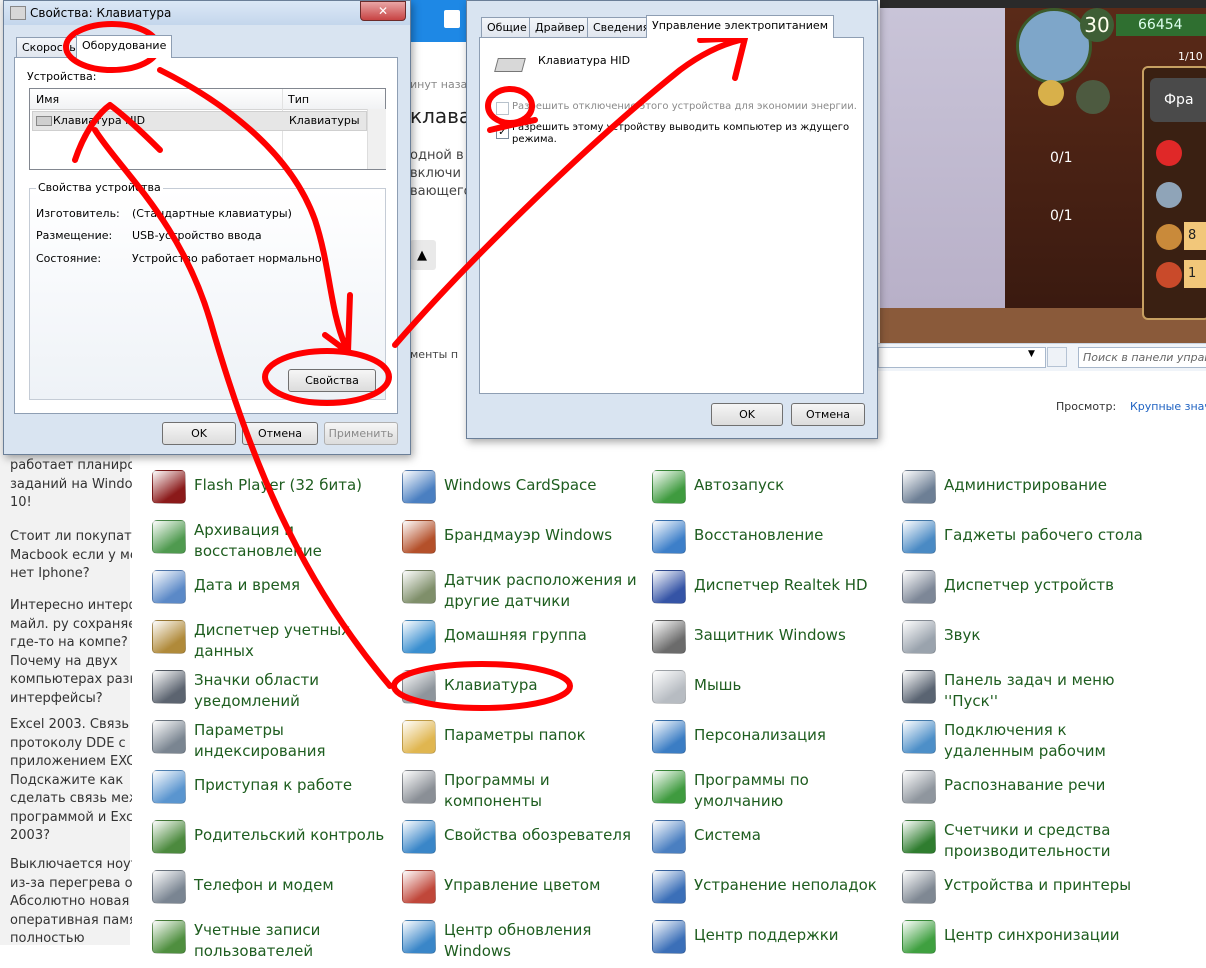 Image resolution: width=1206 pixels, height=968 pixels. Describe the element at coordinates (482, 686) in the screenshot. I see `annotation-circle-keyboard` at that location.